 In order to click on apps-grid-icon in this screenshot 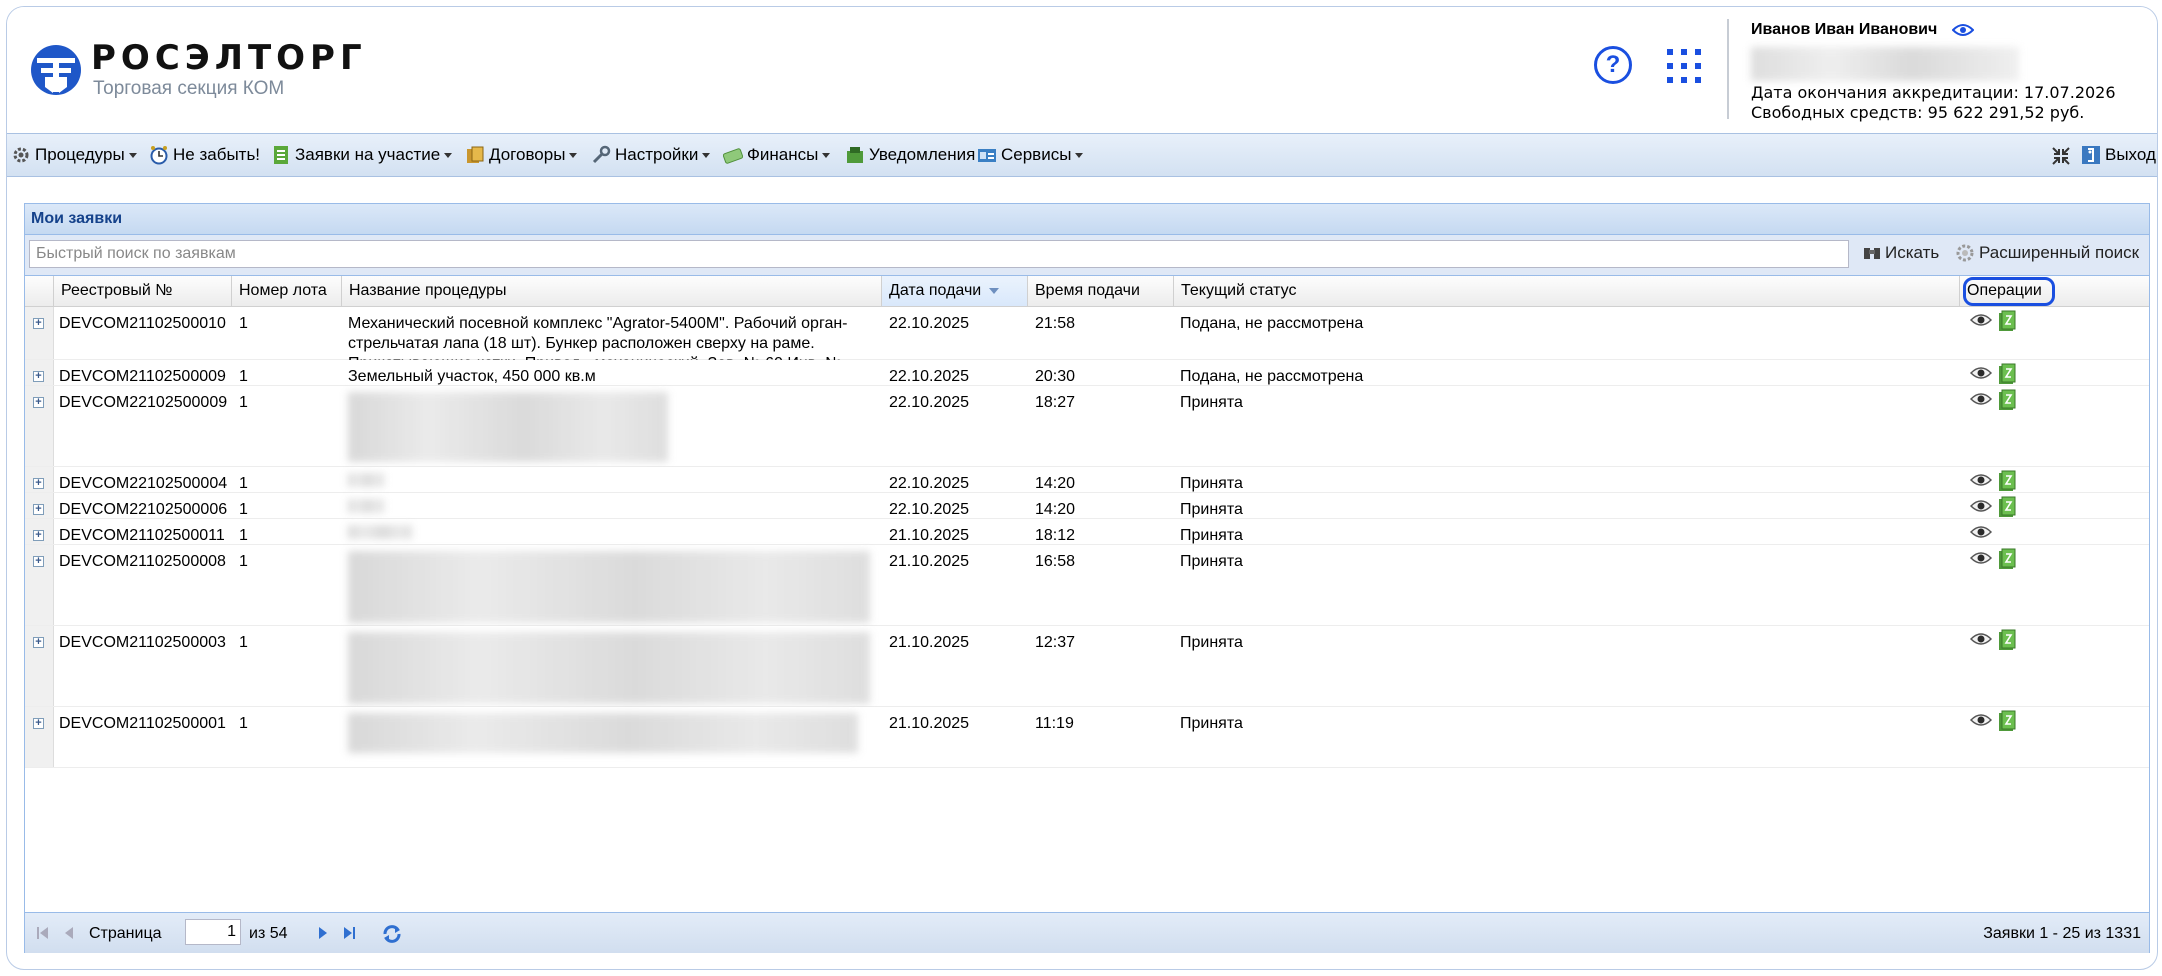, I will do `click(1685, 67)`.